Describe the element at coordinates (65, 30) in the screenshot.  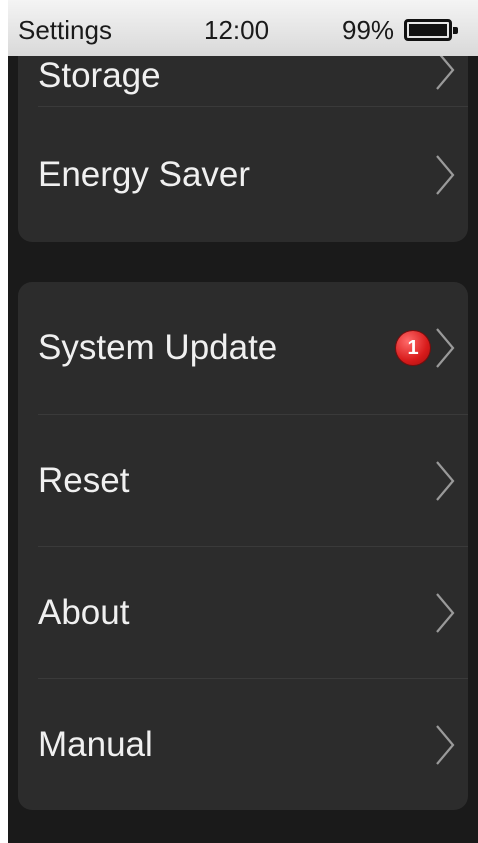
I see `status-app-name: Settings` at that location.